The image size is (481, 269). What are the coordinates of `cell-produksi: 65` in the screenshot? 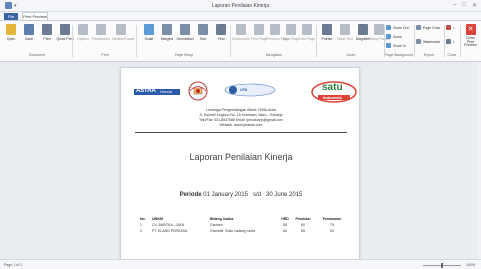 It's located at (303, 231).